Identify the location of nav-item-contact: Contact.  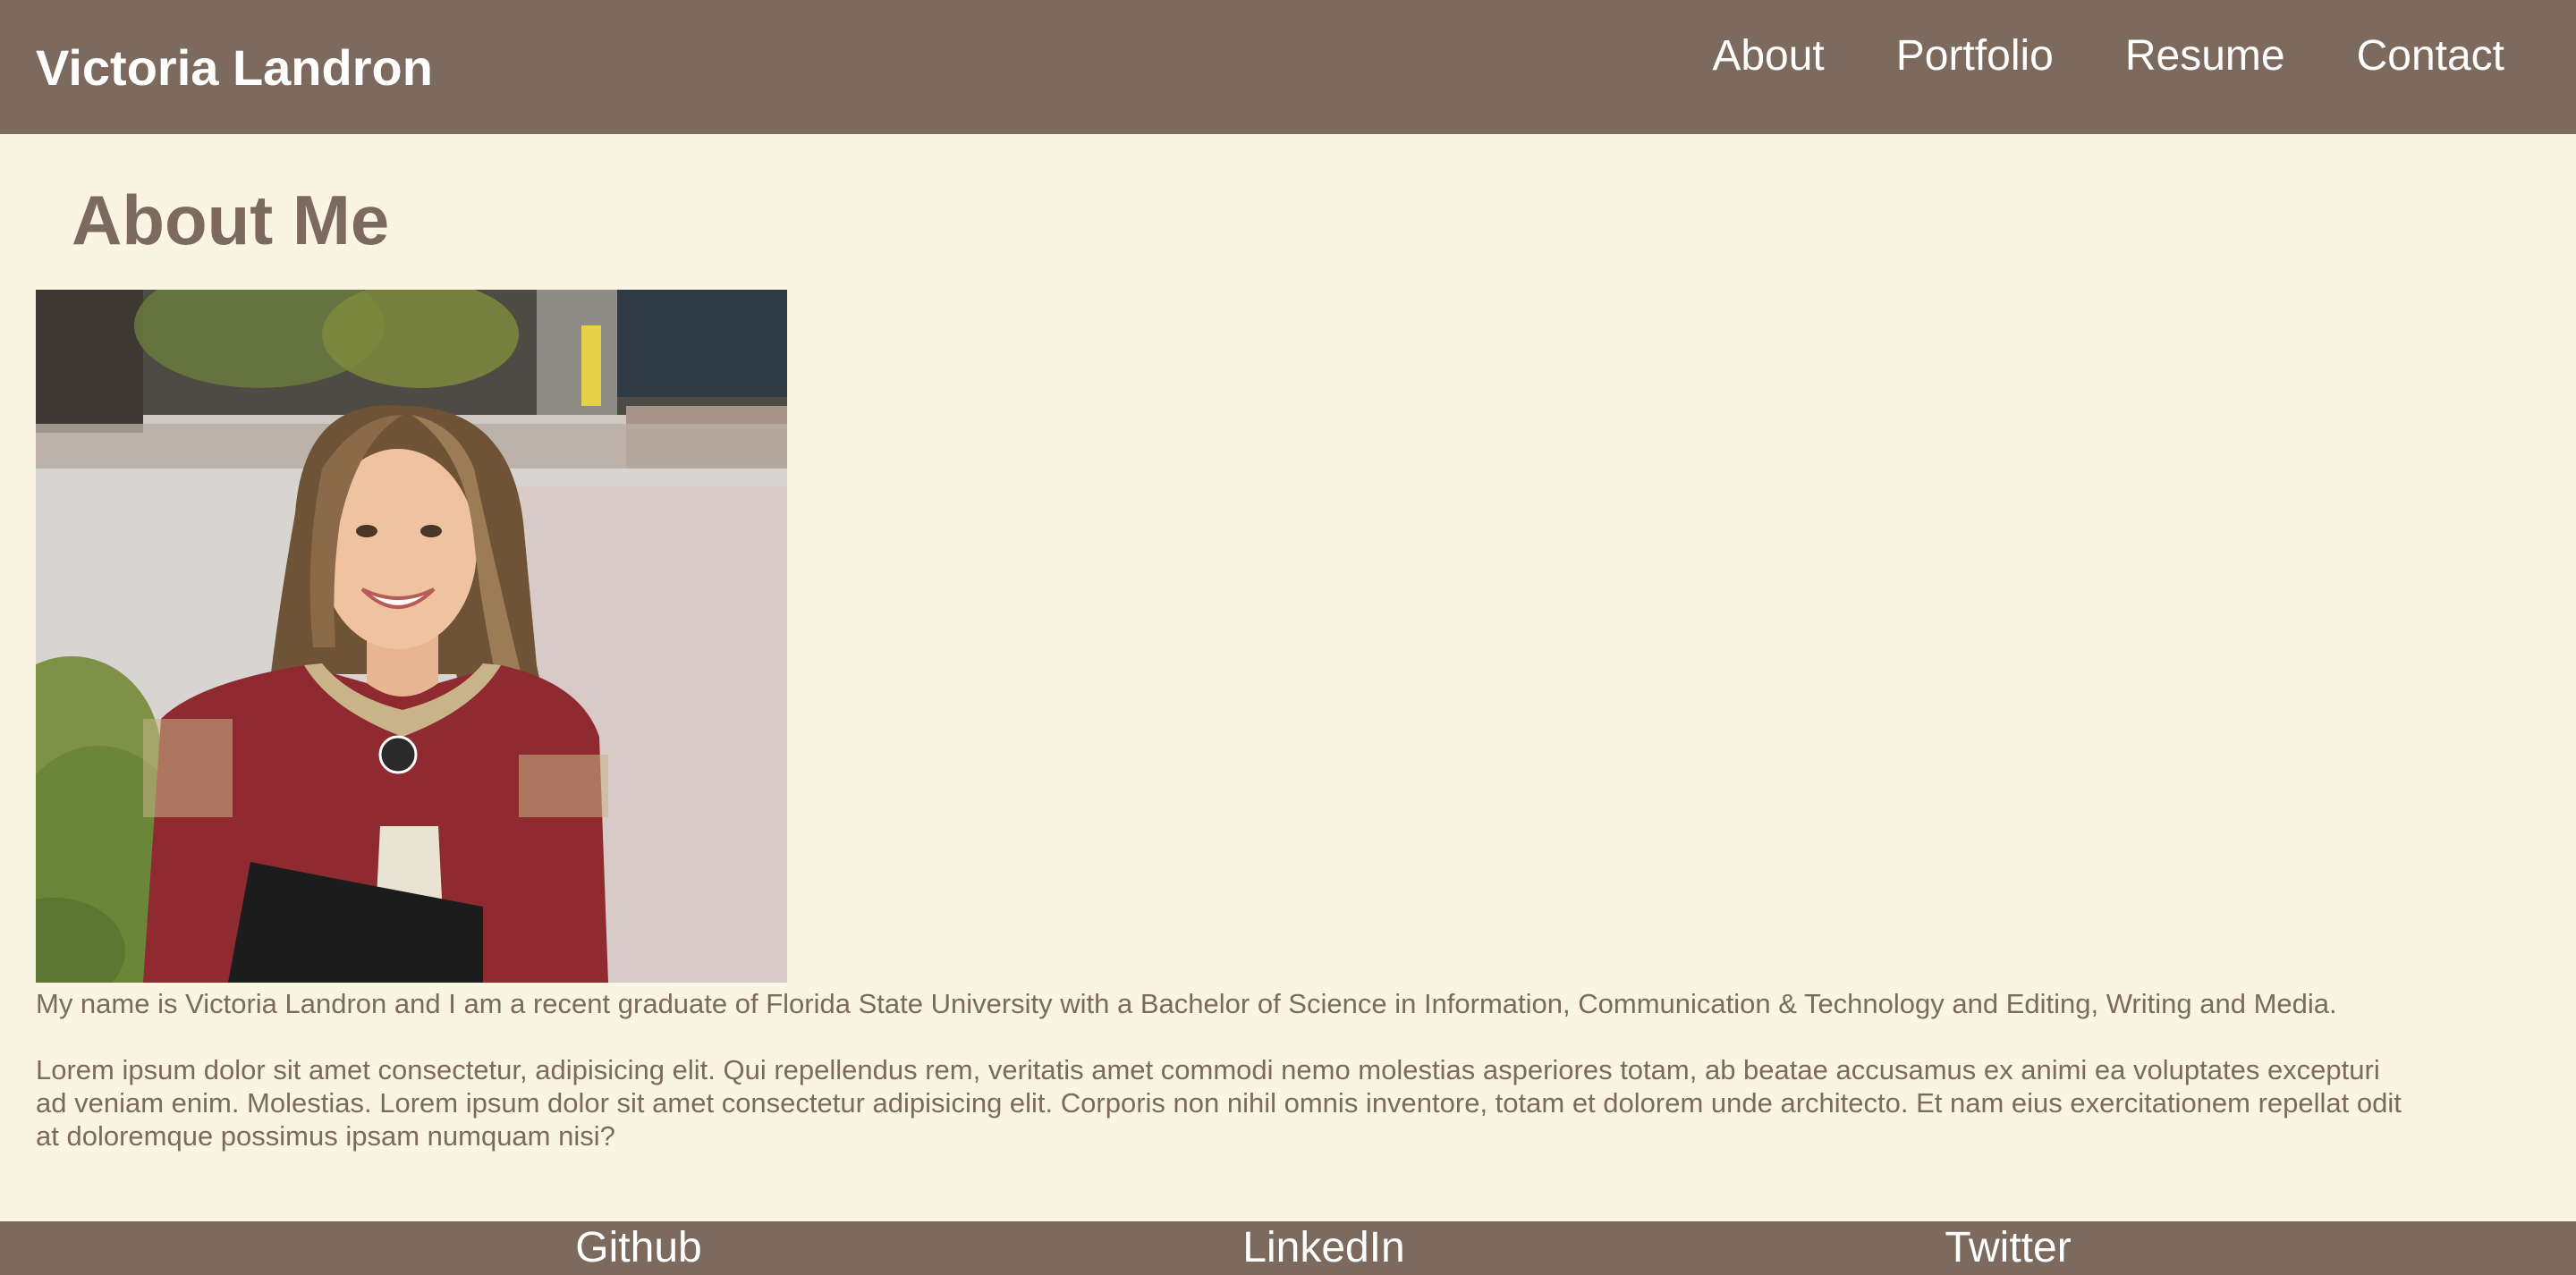
(2430, 56).